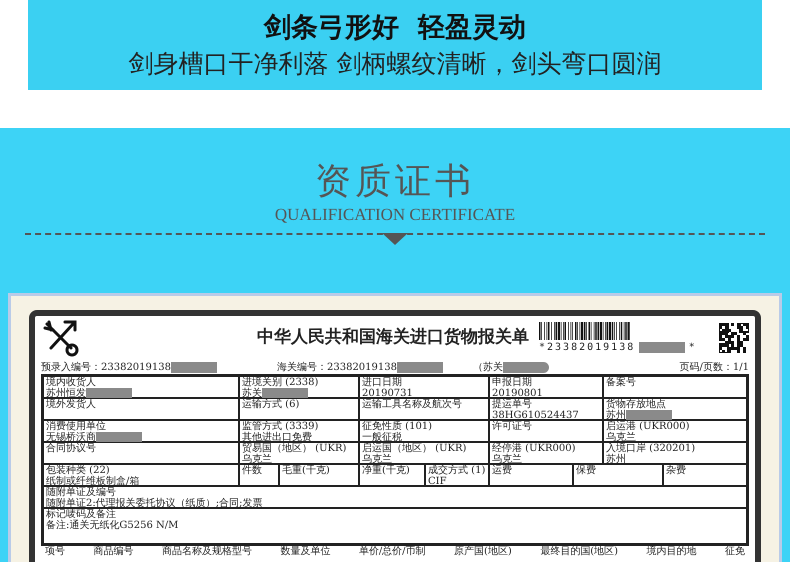  What do you see at coordinates (395, 182) in the screenshot?
I see `section-title: 资质证书` at bounding box center [395, 182].